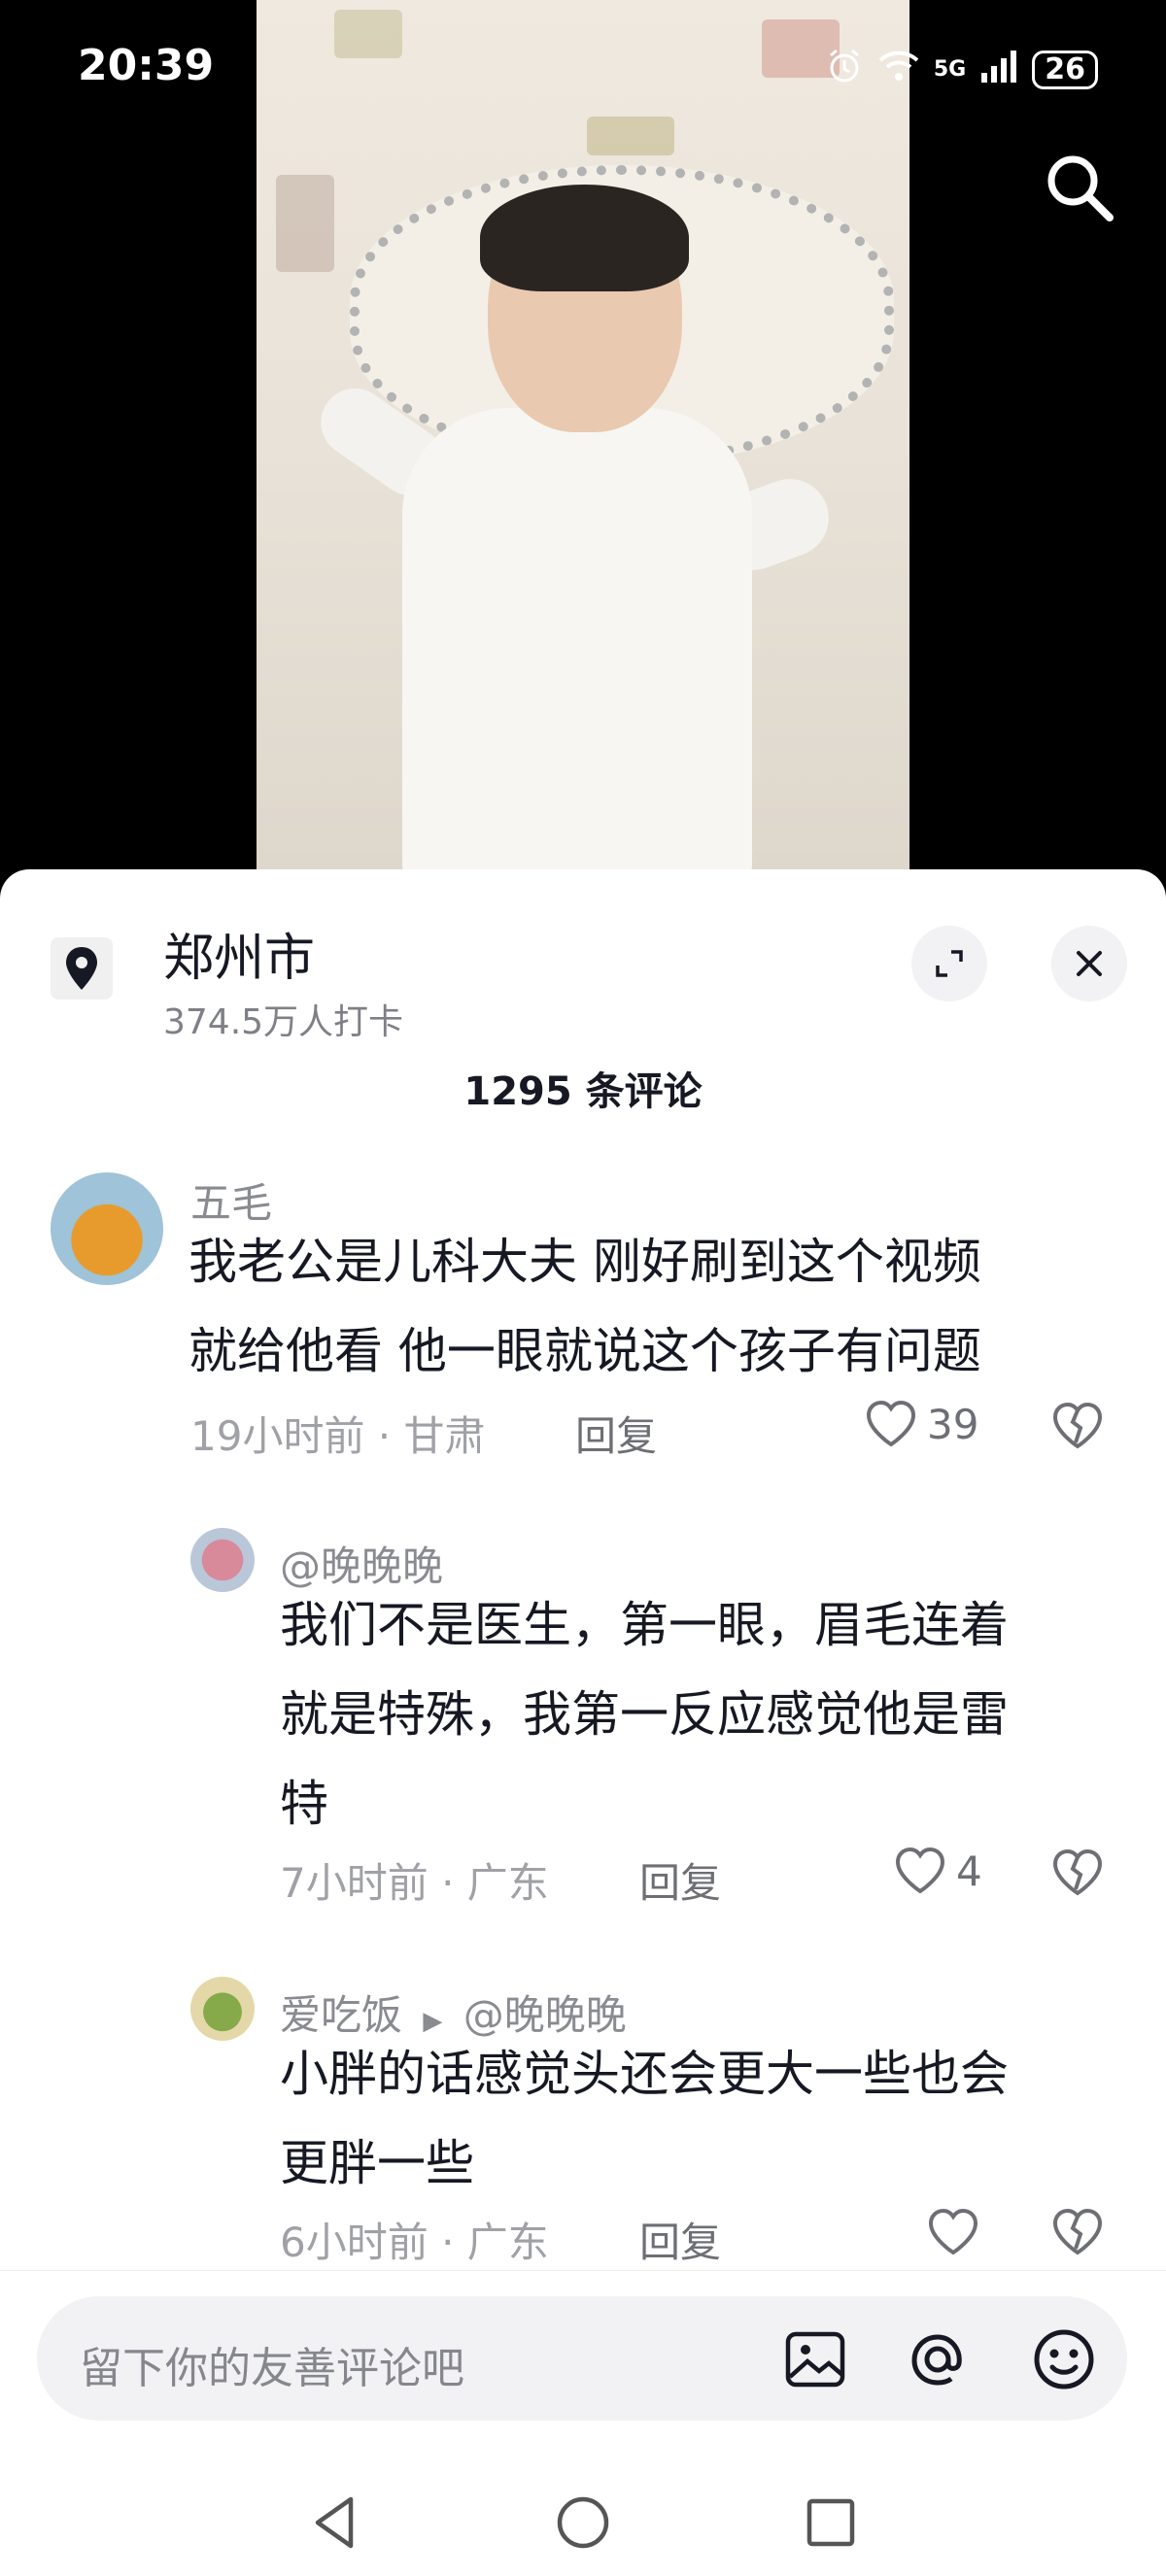 This screenshot has width=1166, height=2576. I want to click on emoji-button, so click(1064, 2359).